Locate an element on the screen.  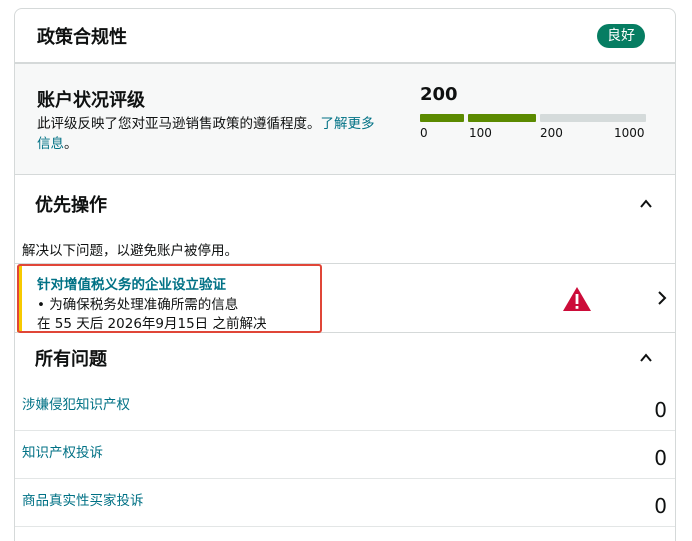
health-score-meter: 200 0 100 200 1000 is located at coordinates (535, 112).